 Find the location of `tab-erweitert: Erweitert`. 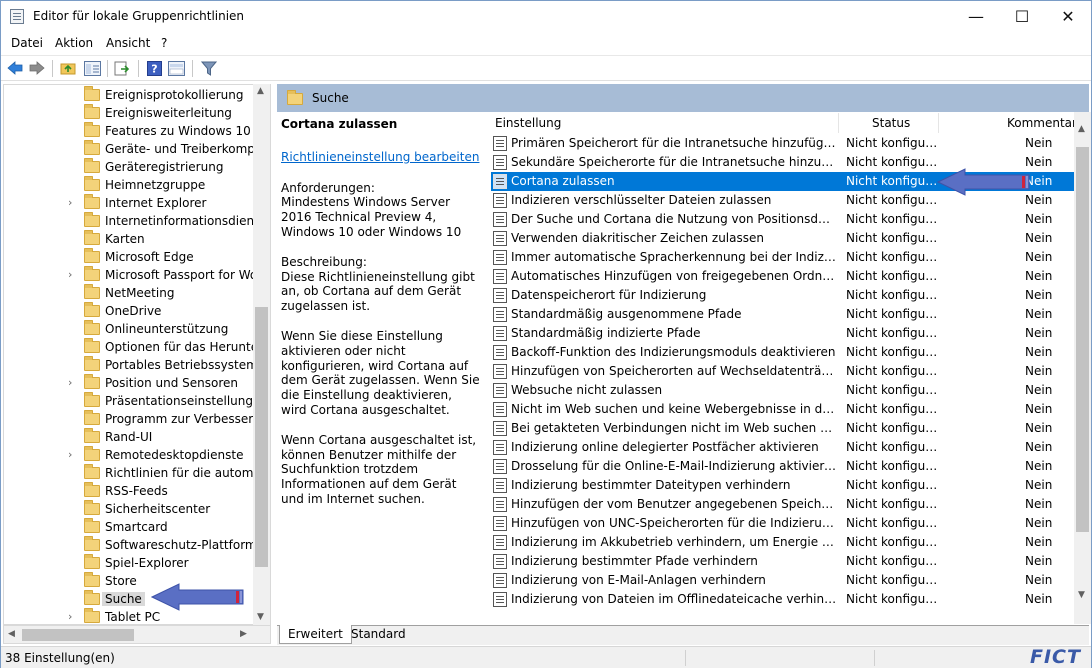

tab-erweitert: Erweitert is located at coordinates (315, 634).